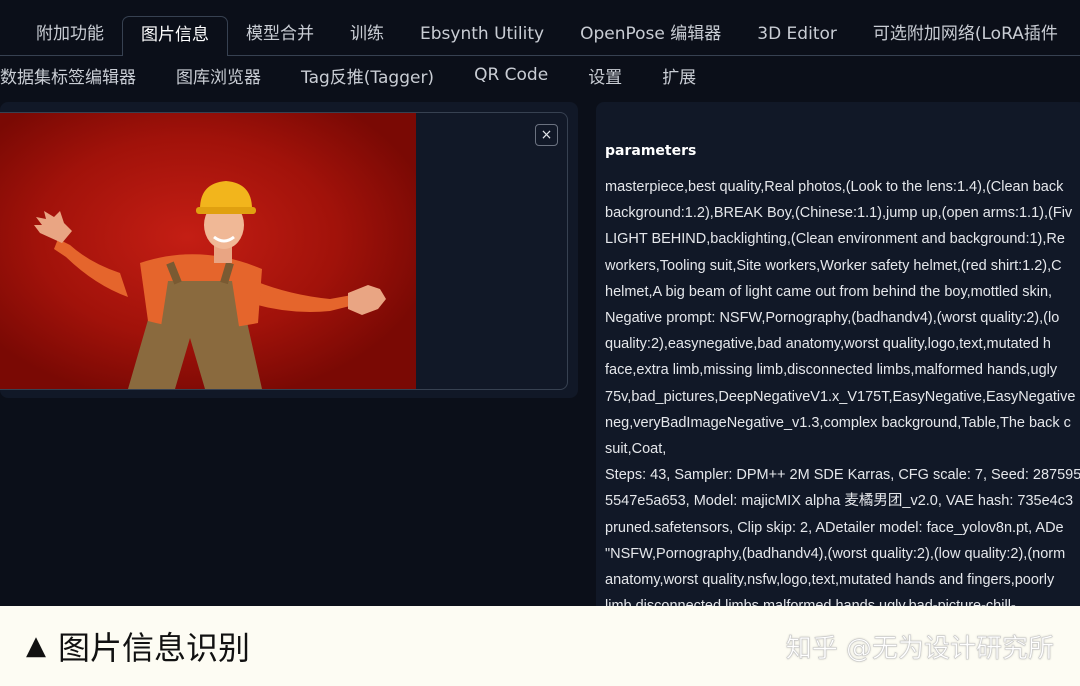 This screenshot has height=686, width=1080. I want to click on tab-tagger: Tag反推(Tagger), so click(367, 75).